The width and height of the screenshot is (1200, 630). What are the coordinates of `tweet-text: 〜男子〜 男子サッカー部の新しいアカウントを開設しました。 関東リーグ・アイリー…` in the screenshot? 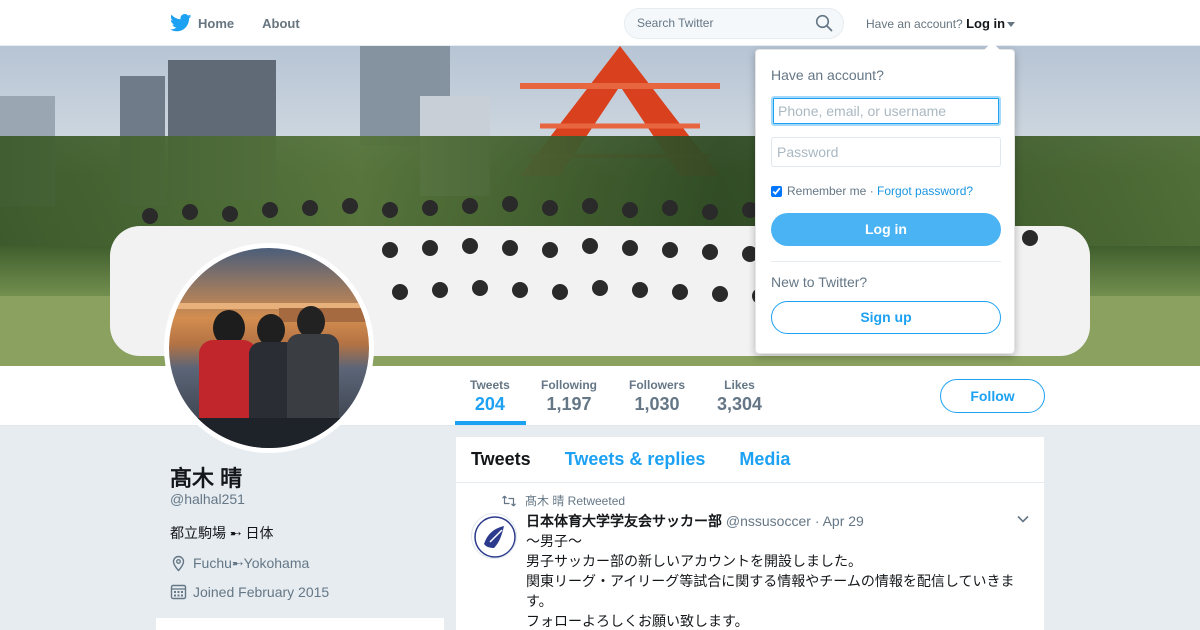 It's located at (776, 580).